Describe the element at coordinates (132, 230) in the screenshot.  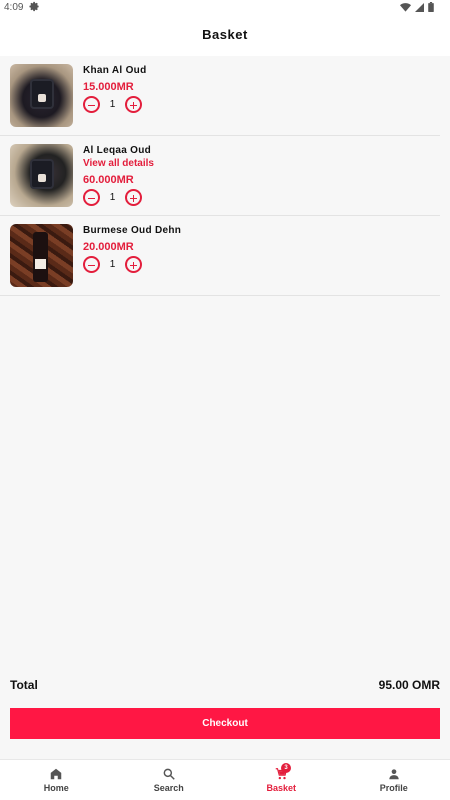
I see `product-name: Burmese Oud Dehn` at that location.